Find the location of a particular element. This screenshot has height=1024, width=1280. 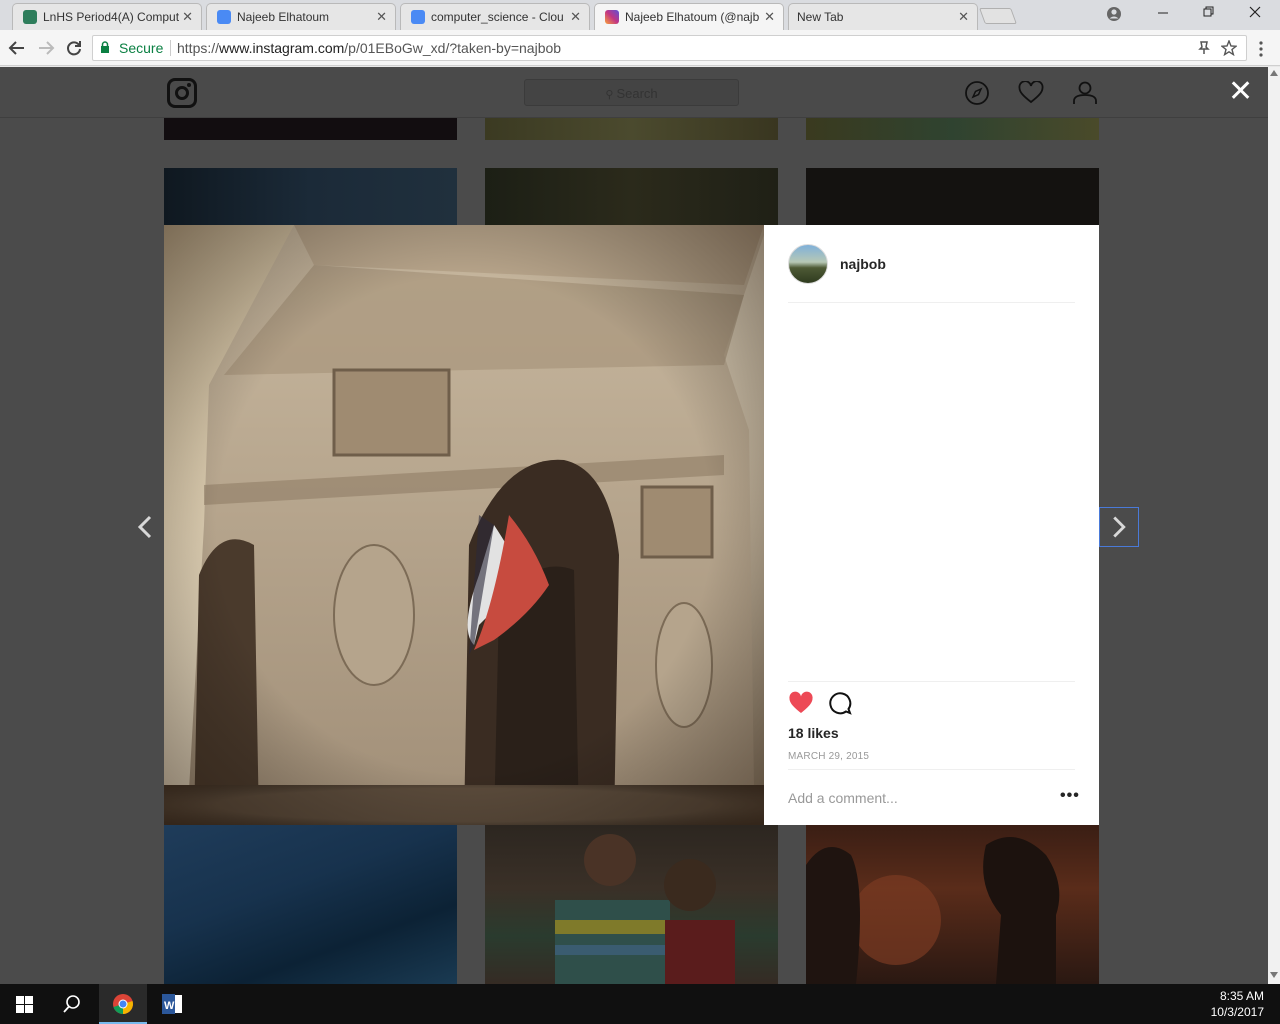

activity-heart-icon is located at coordinates (1031, 93).